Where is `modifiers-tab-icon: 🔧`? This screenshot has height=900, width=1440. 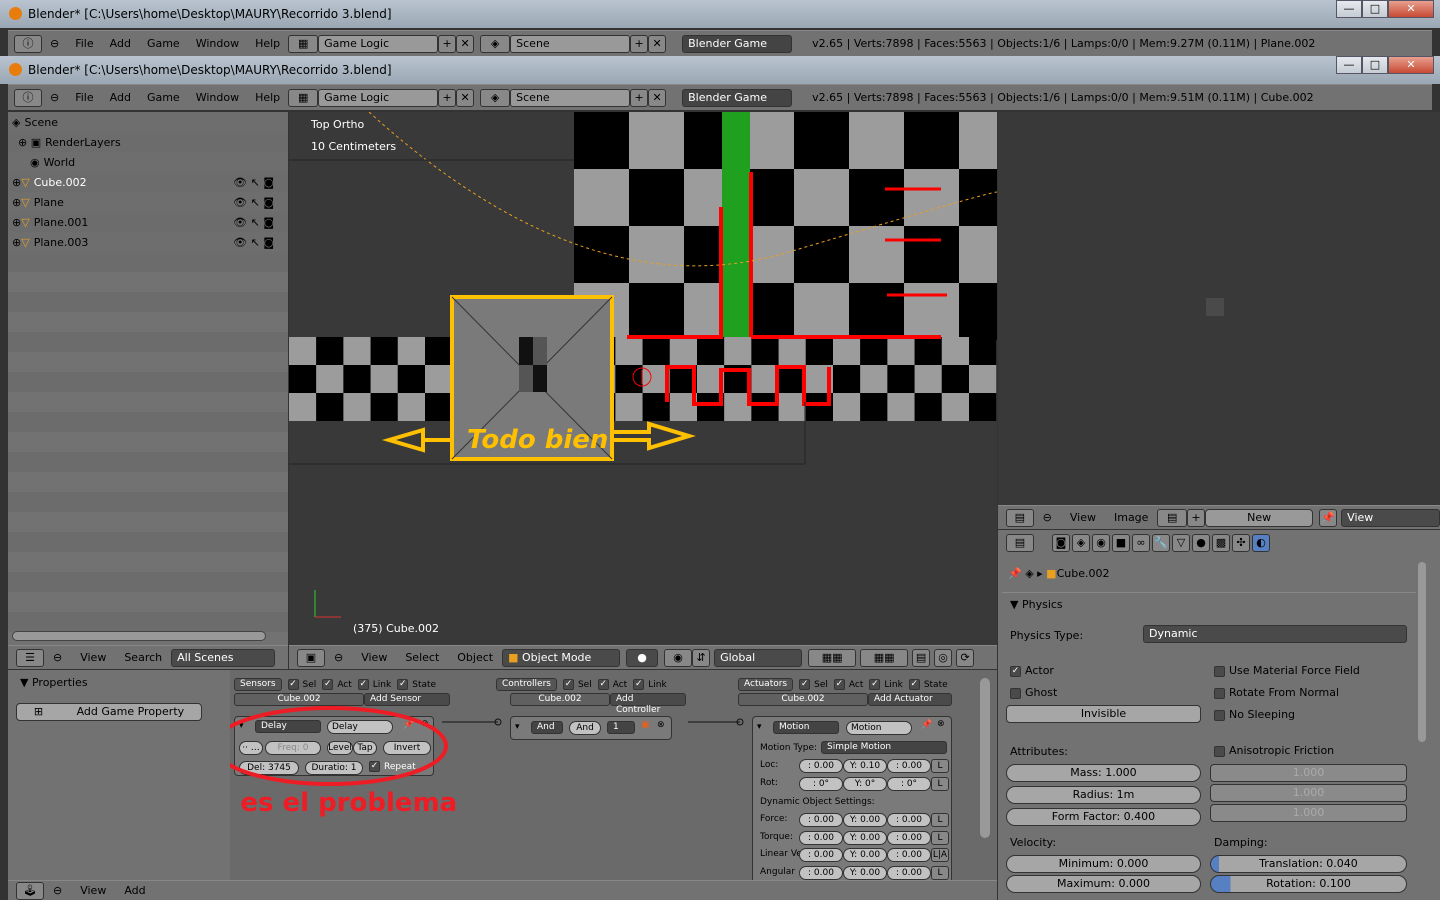 modifiers-tab-icon: 🔧 is located at coordinates (1161, 543).